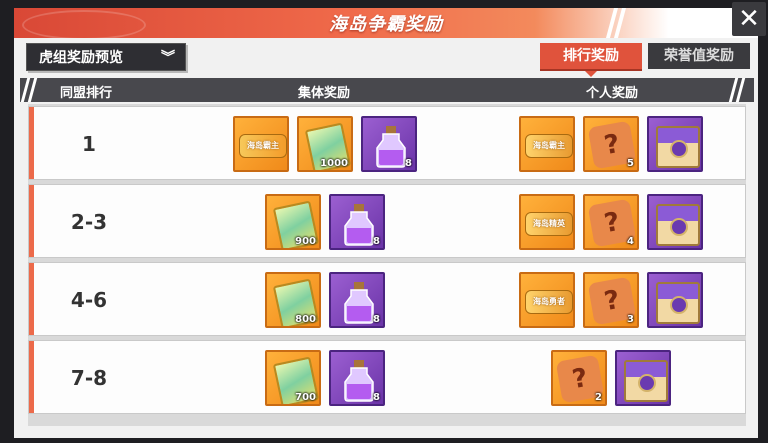  What do you see at coordinates (81, 58) in the screenshot?
I see `group-select-label: 虎组奖励预览` at bounding box center [81, 58].